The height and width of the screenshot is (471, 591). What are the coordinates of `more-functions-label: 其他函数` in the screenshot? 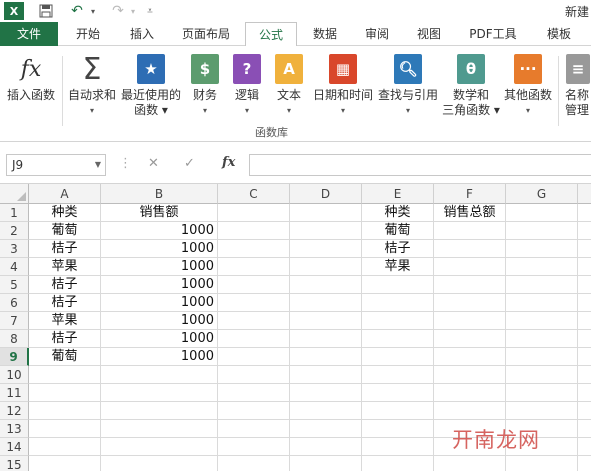 It's located at (527, 95).